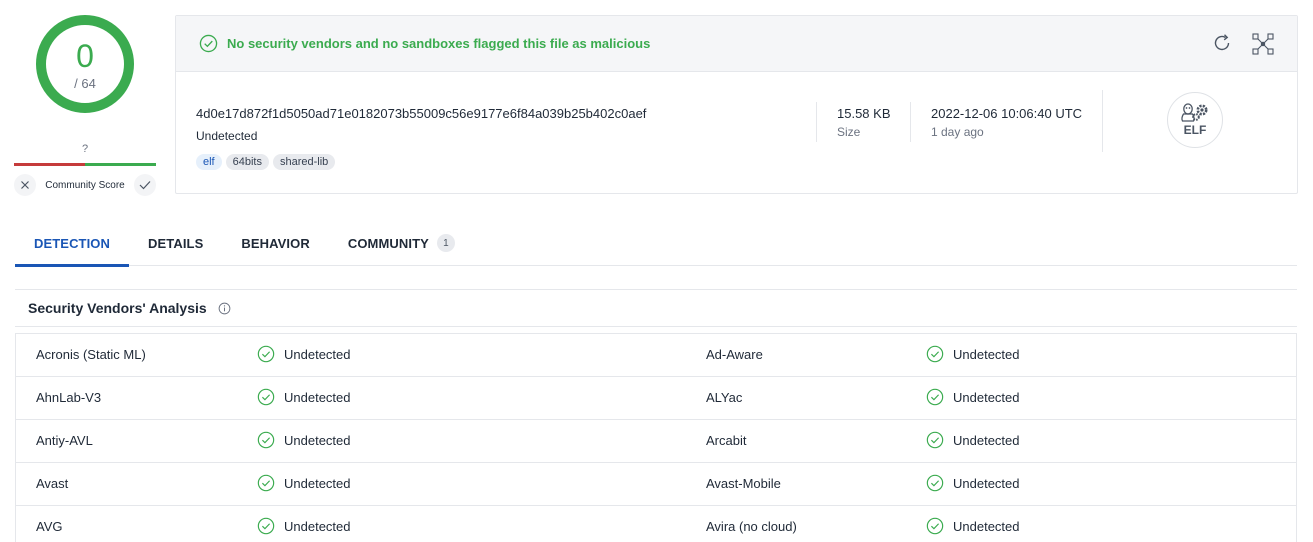 The image size is (1313, 542). Describe the element at coordinates (247, 162) in the screenshot. I see `tag-64bits: 64bits` at that location.